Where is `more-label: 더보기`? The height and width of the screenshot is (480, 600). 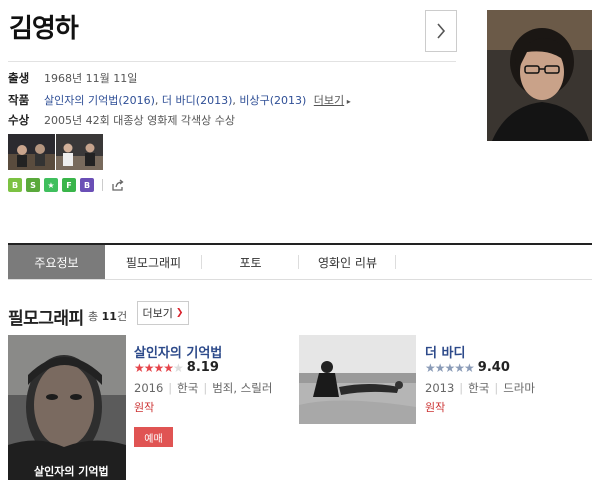 more-label: 더보기 is located at coordinates (157, 313).